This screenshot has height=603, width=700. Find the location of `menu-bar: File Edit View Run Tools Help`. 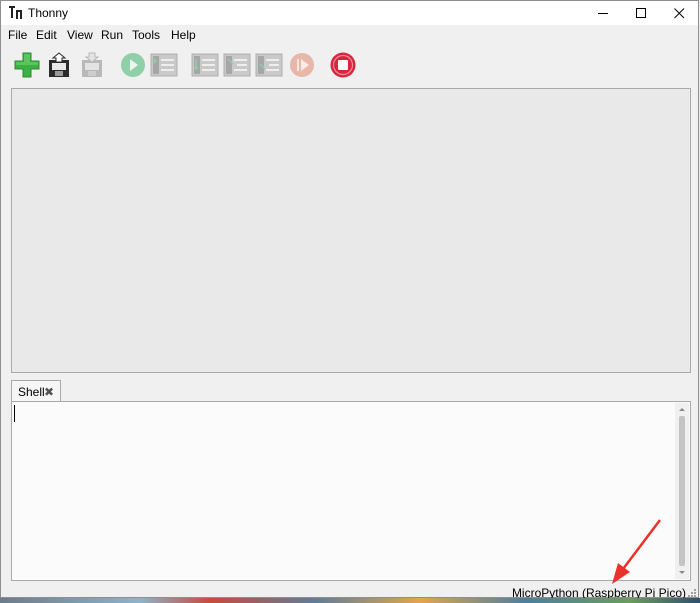

menu-bar: File Edit View Run Tools Help is located at coordinates (349, 34).